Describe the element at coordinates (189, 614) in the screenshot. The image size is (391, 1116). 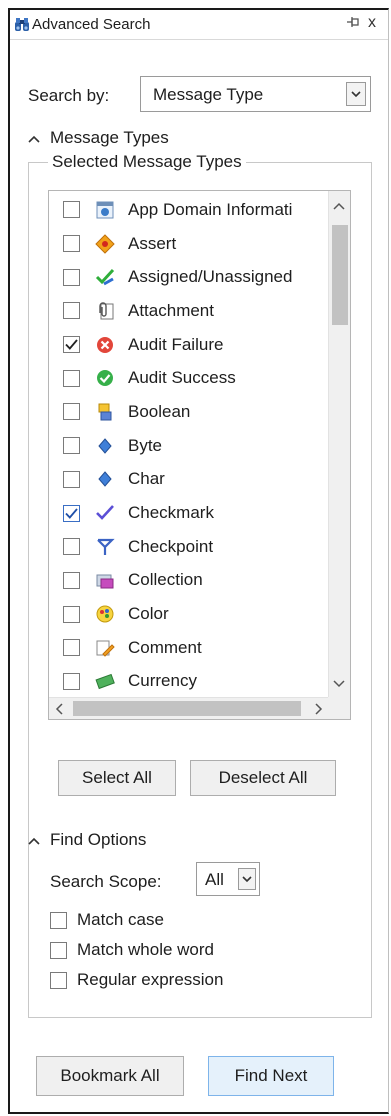
I see `list-item: Color` at that location.